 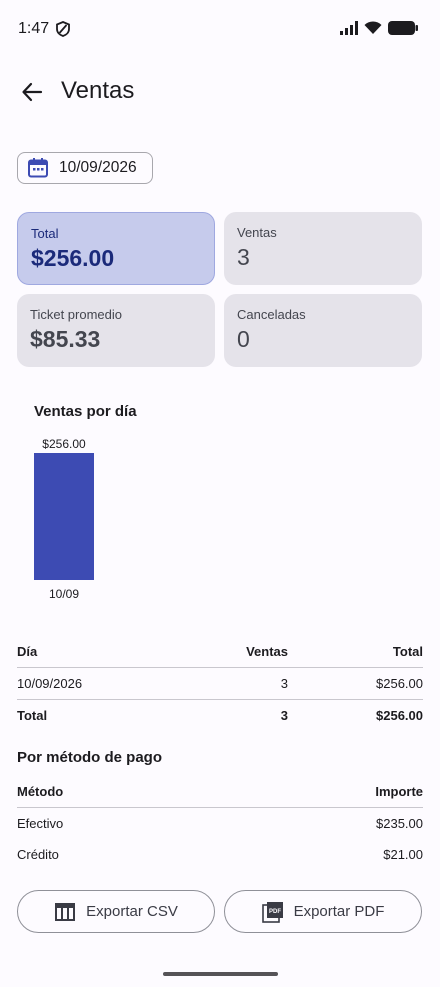 What do you see at coordinates (73, 258) in the screenshot?
I see `card-value: $256.00` at bounding box center [73, 258].